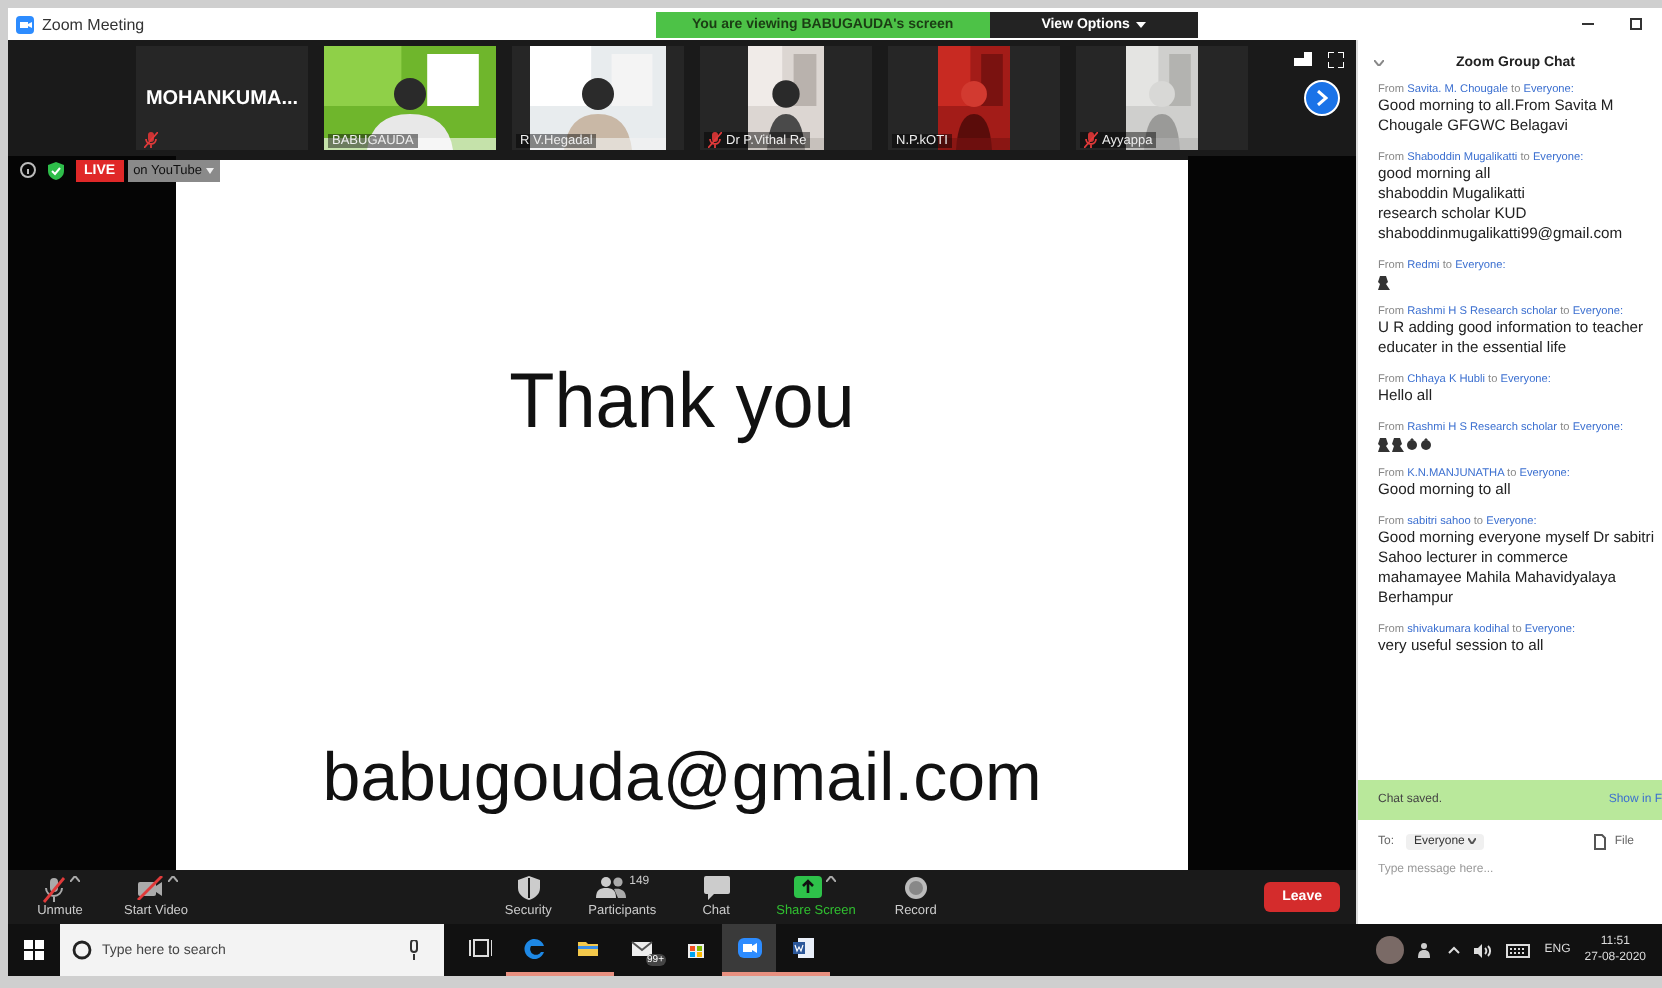 This screenshot has width=1662, height=988. What do you see at coordinates (1636, 24) in the screenshot?
I see `maximize-icon` at bounding box center [1636, 24].